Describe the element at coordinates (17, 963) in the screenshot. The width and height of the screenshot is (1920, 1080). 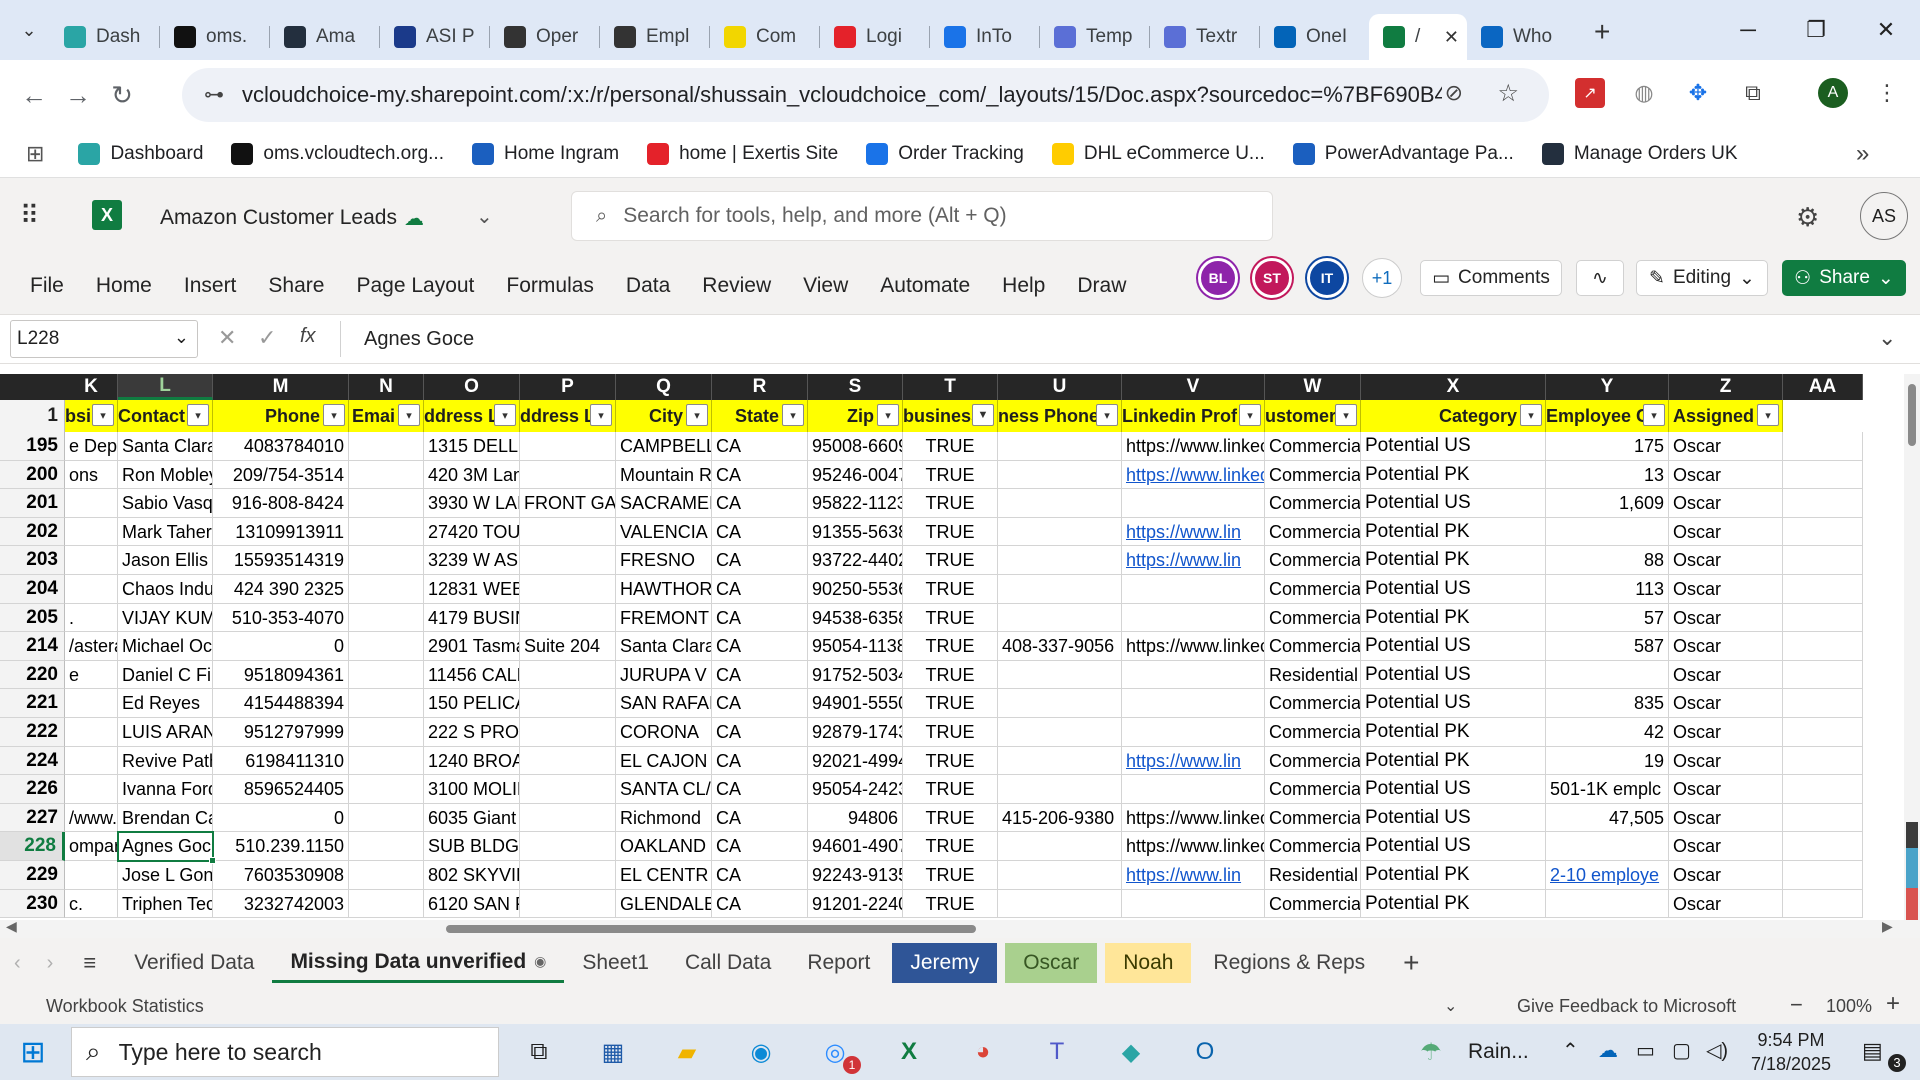
I see `prev-sheet-icon: ‹` at that location.